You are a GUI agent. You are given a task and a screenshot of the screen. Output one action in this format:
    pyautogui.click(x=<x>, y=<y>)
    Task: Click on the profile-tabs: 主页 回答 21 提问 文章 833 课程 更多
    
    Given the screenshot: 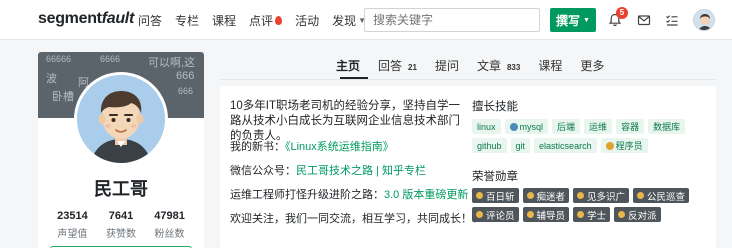 What is the action you would take?
    pyautogui.click(x=479, y=65)
    